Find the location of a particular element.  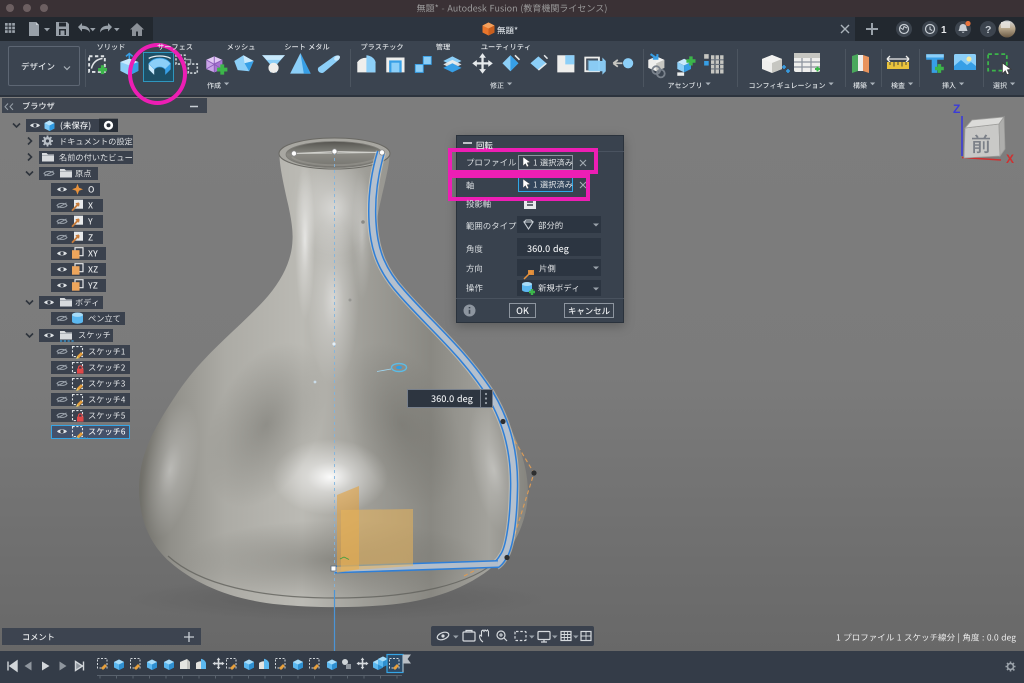

svg-text: 1 is located at coordinates (944, 30).